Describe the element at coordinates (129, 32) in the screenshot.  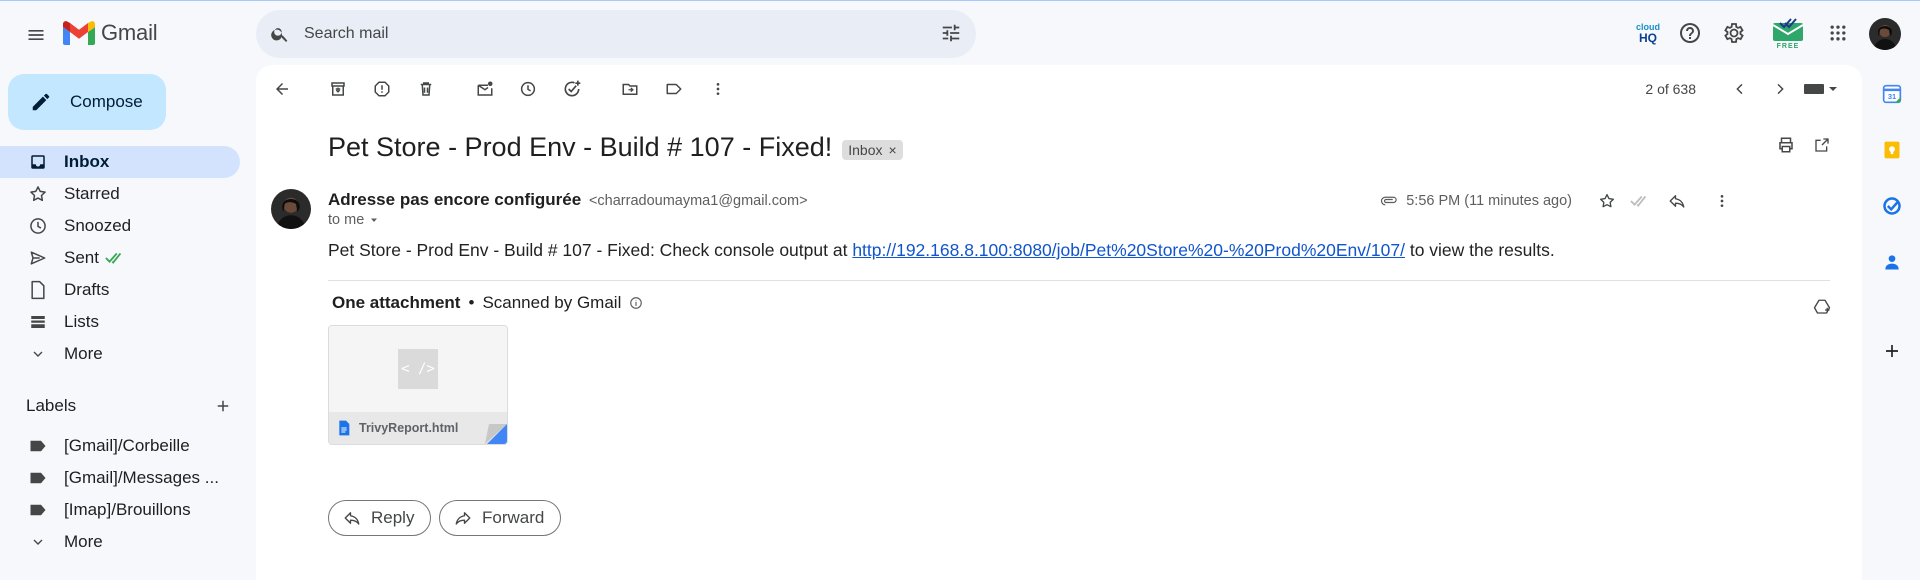
I see `app-name: Gmail` at that location.